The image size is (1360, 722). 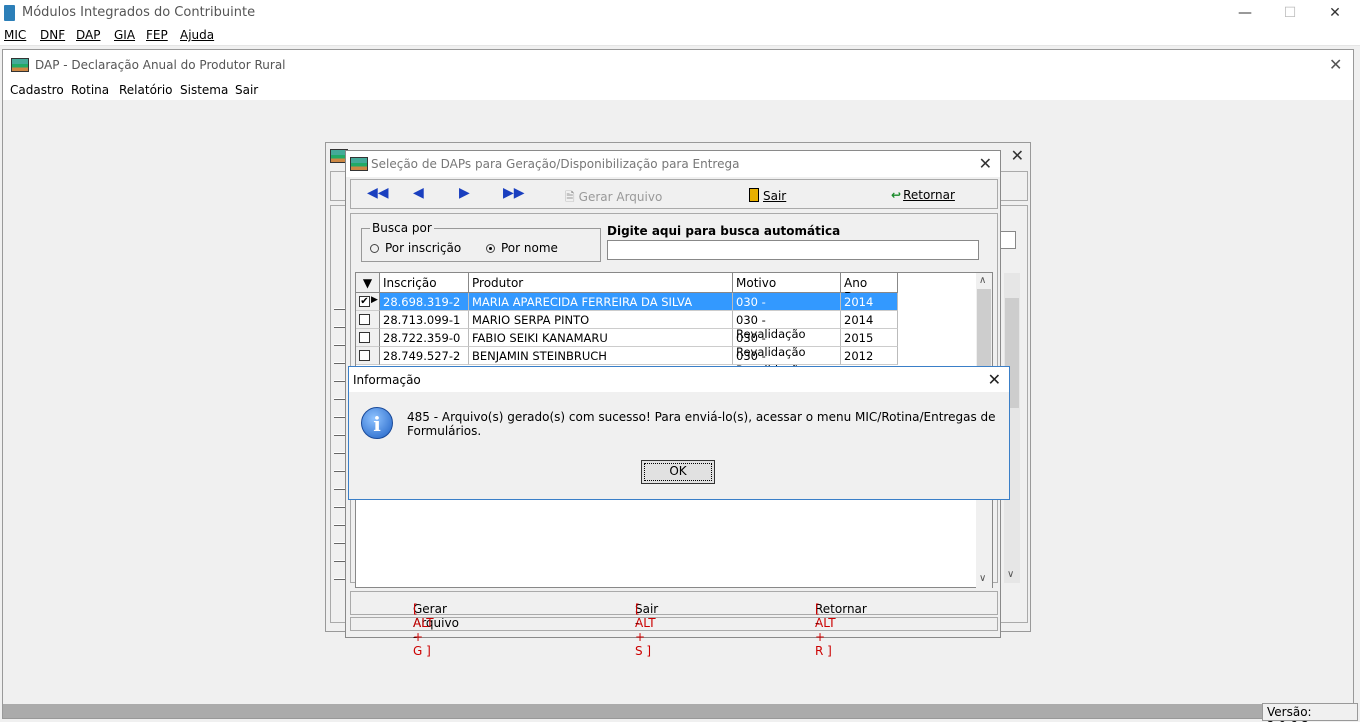 I want to click on first-record-icon: ◀◀, so click(x=378, y=193).